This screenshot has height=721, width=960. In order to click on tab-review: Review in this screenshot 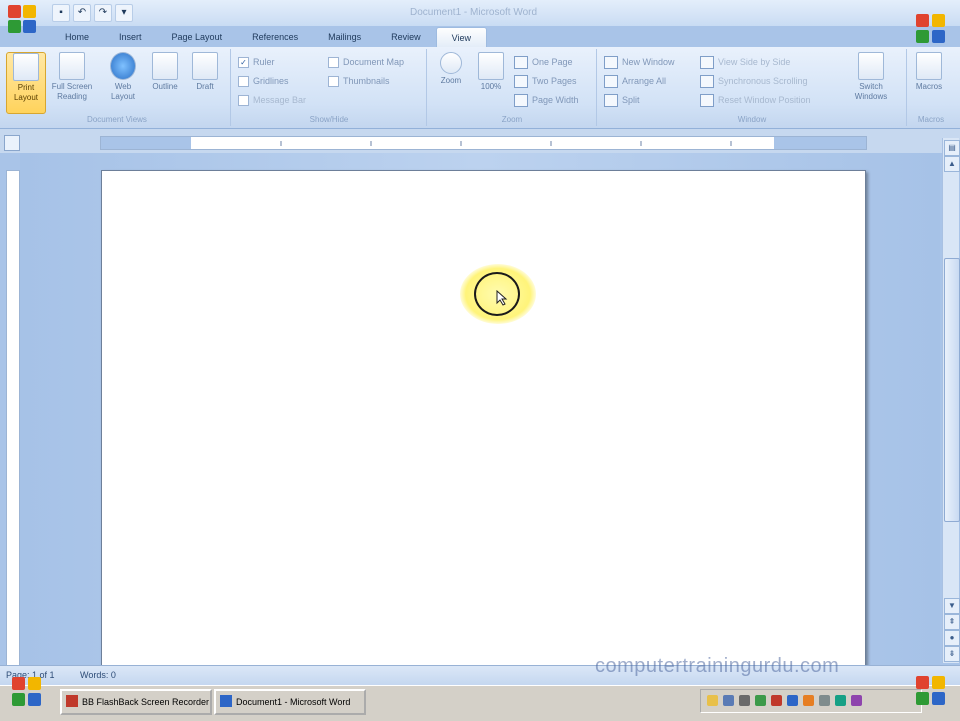, I will do `click(406, 37)`.